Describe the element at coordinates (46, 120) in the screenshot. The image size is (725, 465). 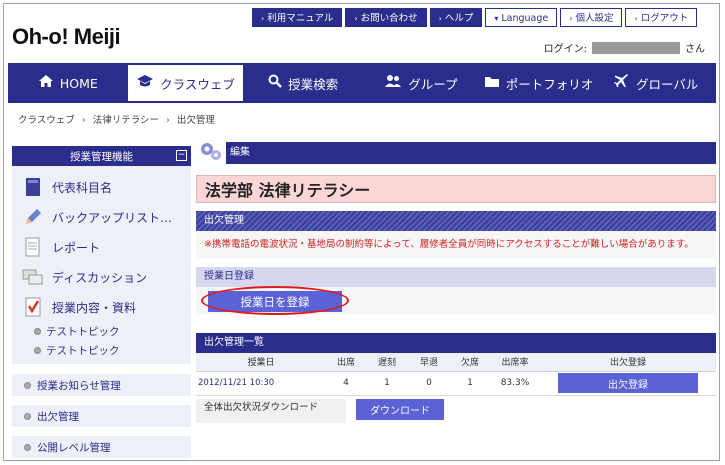
I see `breadcrumb-item: クラスウェブ` at that location.